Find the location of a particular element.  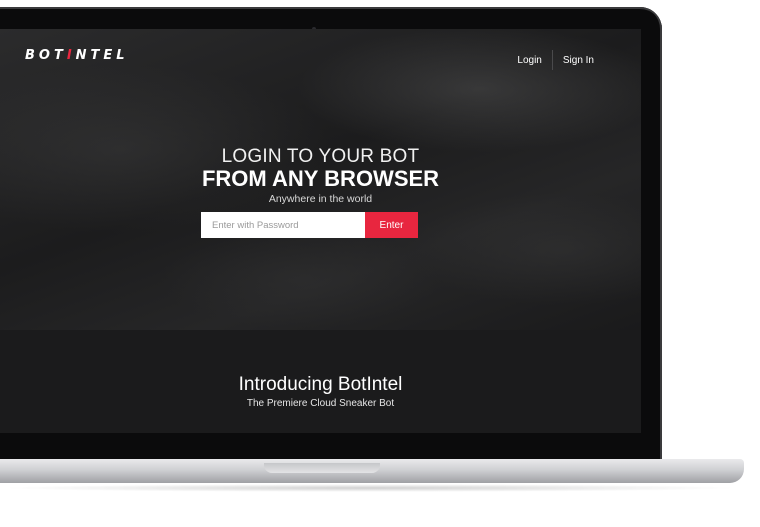

password-input is located at coordinates (283, 225).